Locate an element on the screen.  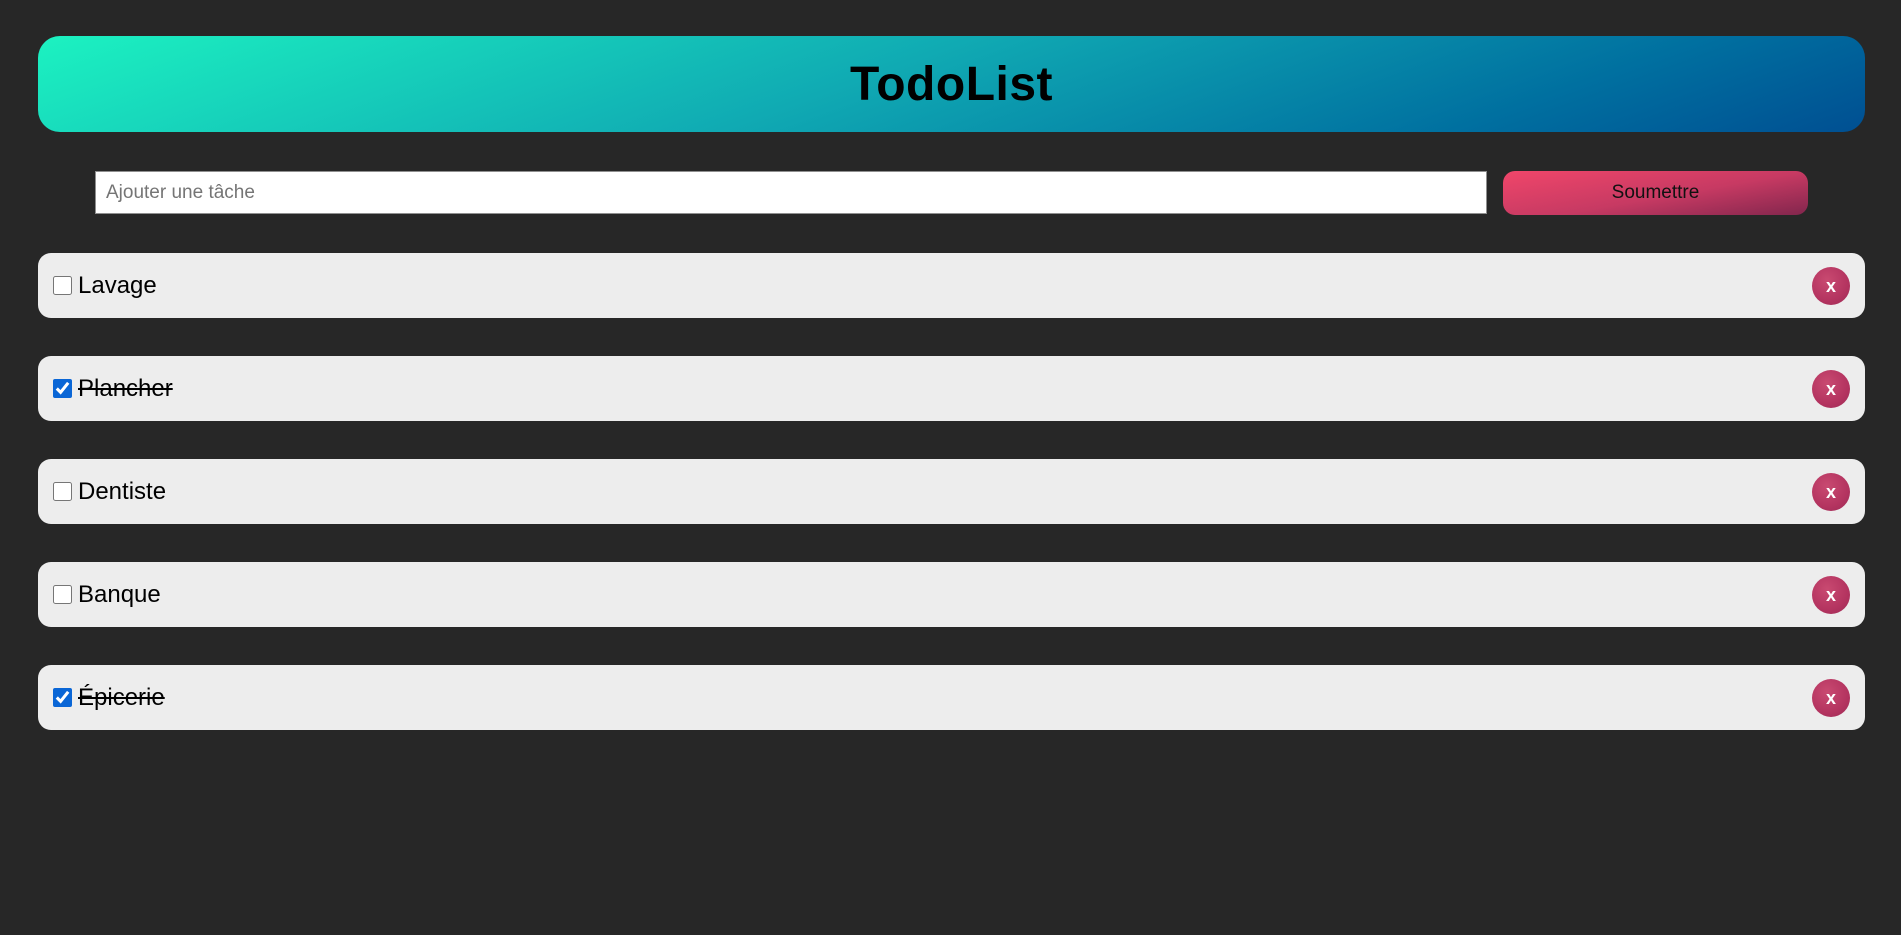
todo-label: Dentiste is located at coordinates (122, 491).